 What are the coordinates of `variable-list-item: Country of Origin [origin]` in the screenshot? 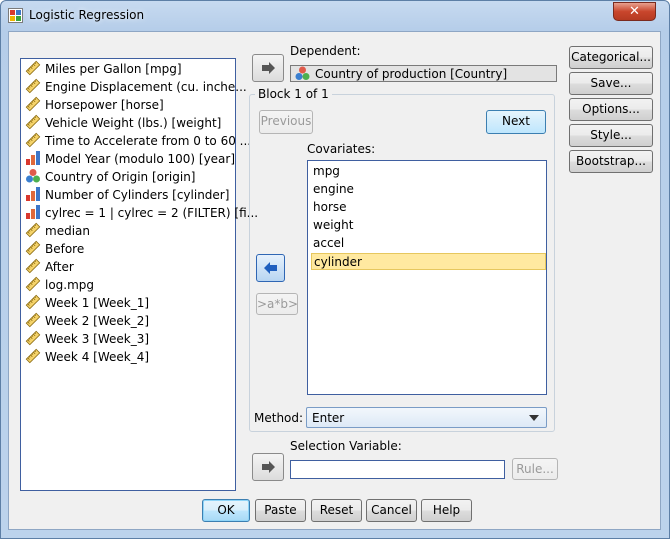 It's located at (110, 177).